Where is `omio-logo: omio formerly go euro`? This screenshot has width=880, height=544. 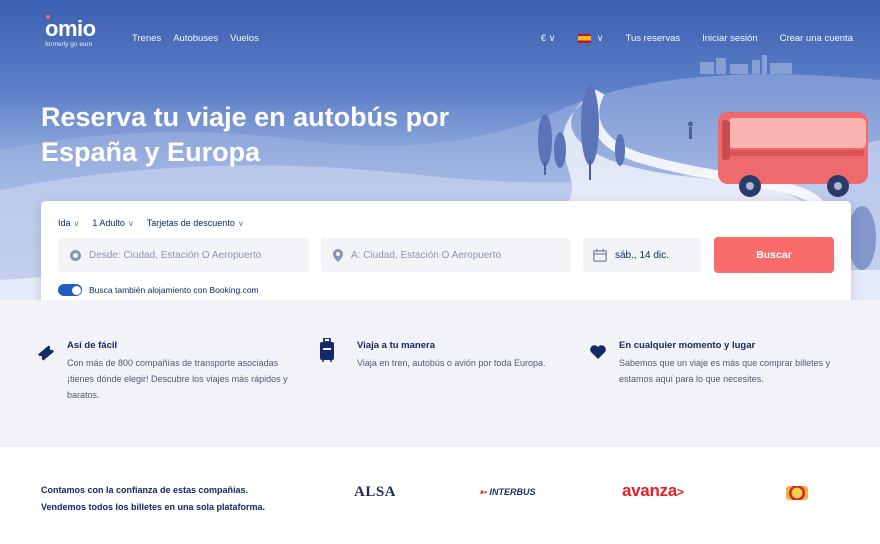 omio-logo: omio formerly go euro is located at coordinates (70, 31).